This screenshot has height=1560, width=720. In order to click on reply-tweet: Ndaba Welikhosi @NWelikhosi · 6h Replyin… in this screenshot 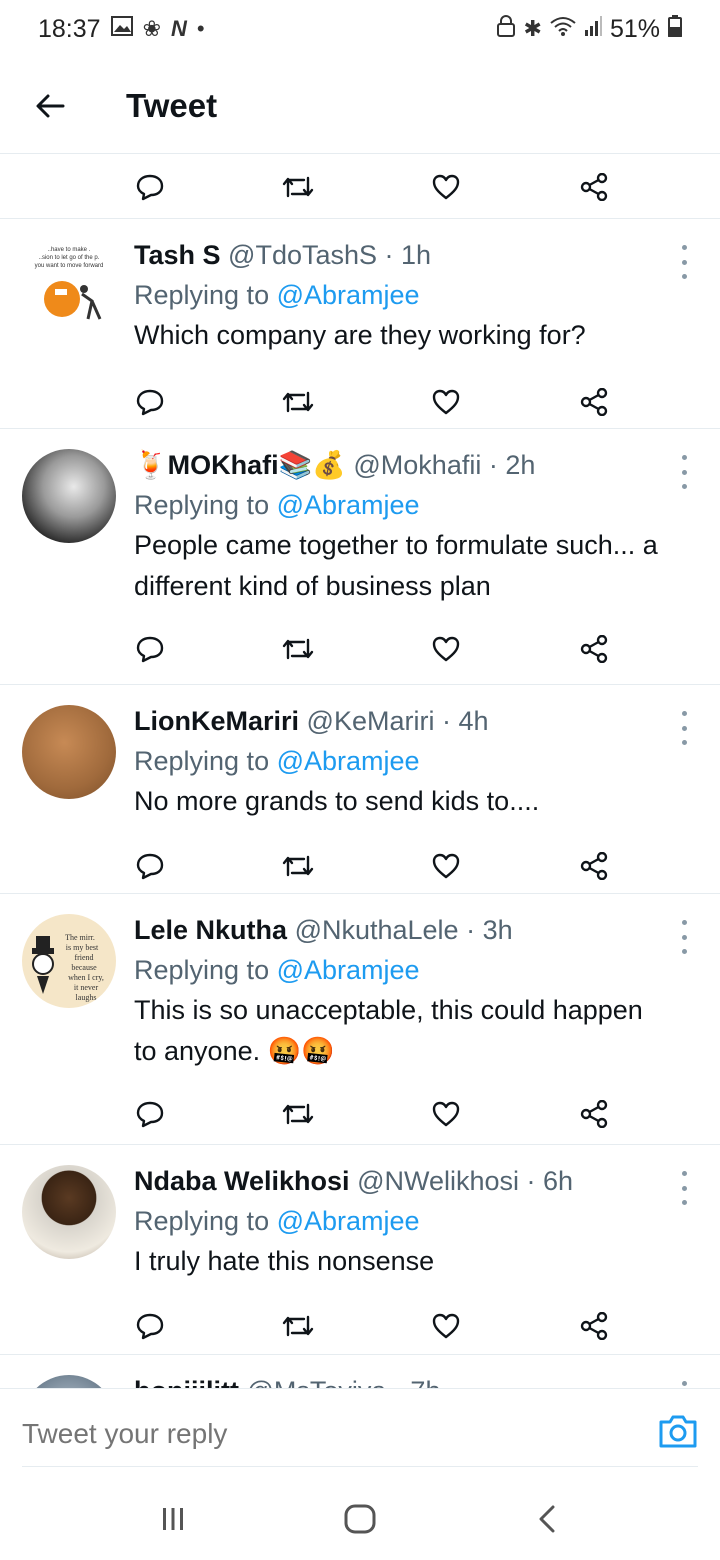, I will do `click(360, 1250)`.